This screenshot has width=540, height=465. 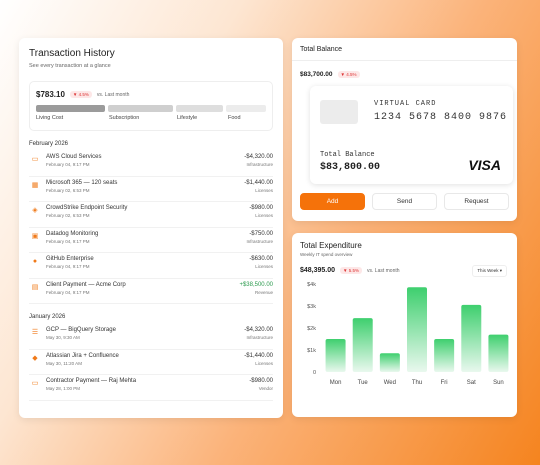 What do you see at coordinates (311, 307) in the screenshot?
I see `y-tick-label: $3k` at bounding box center [311, 307].